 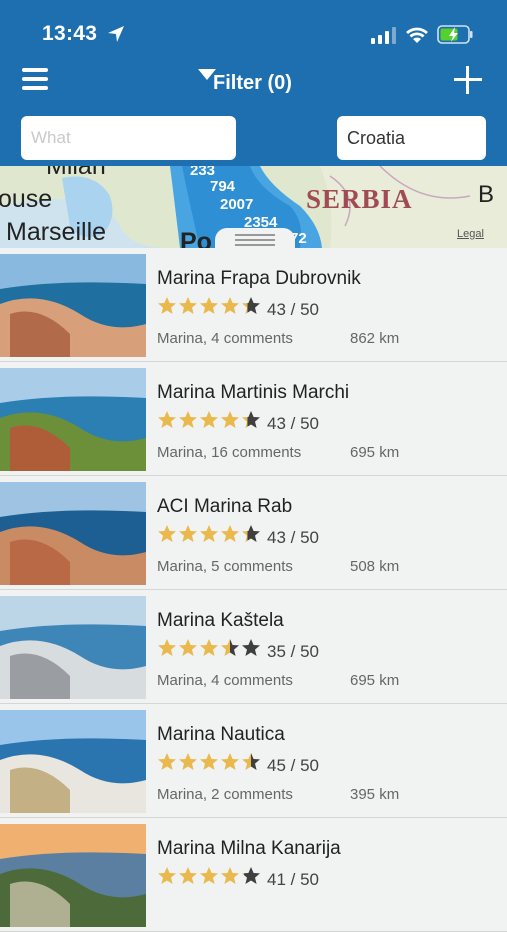 I want to click on status-time: 13:43, so click(x=70, y=33).